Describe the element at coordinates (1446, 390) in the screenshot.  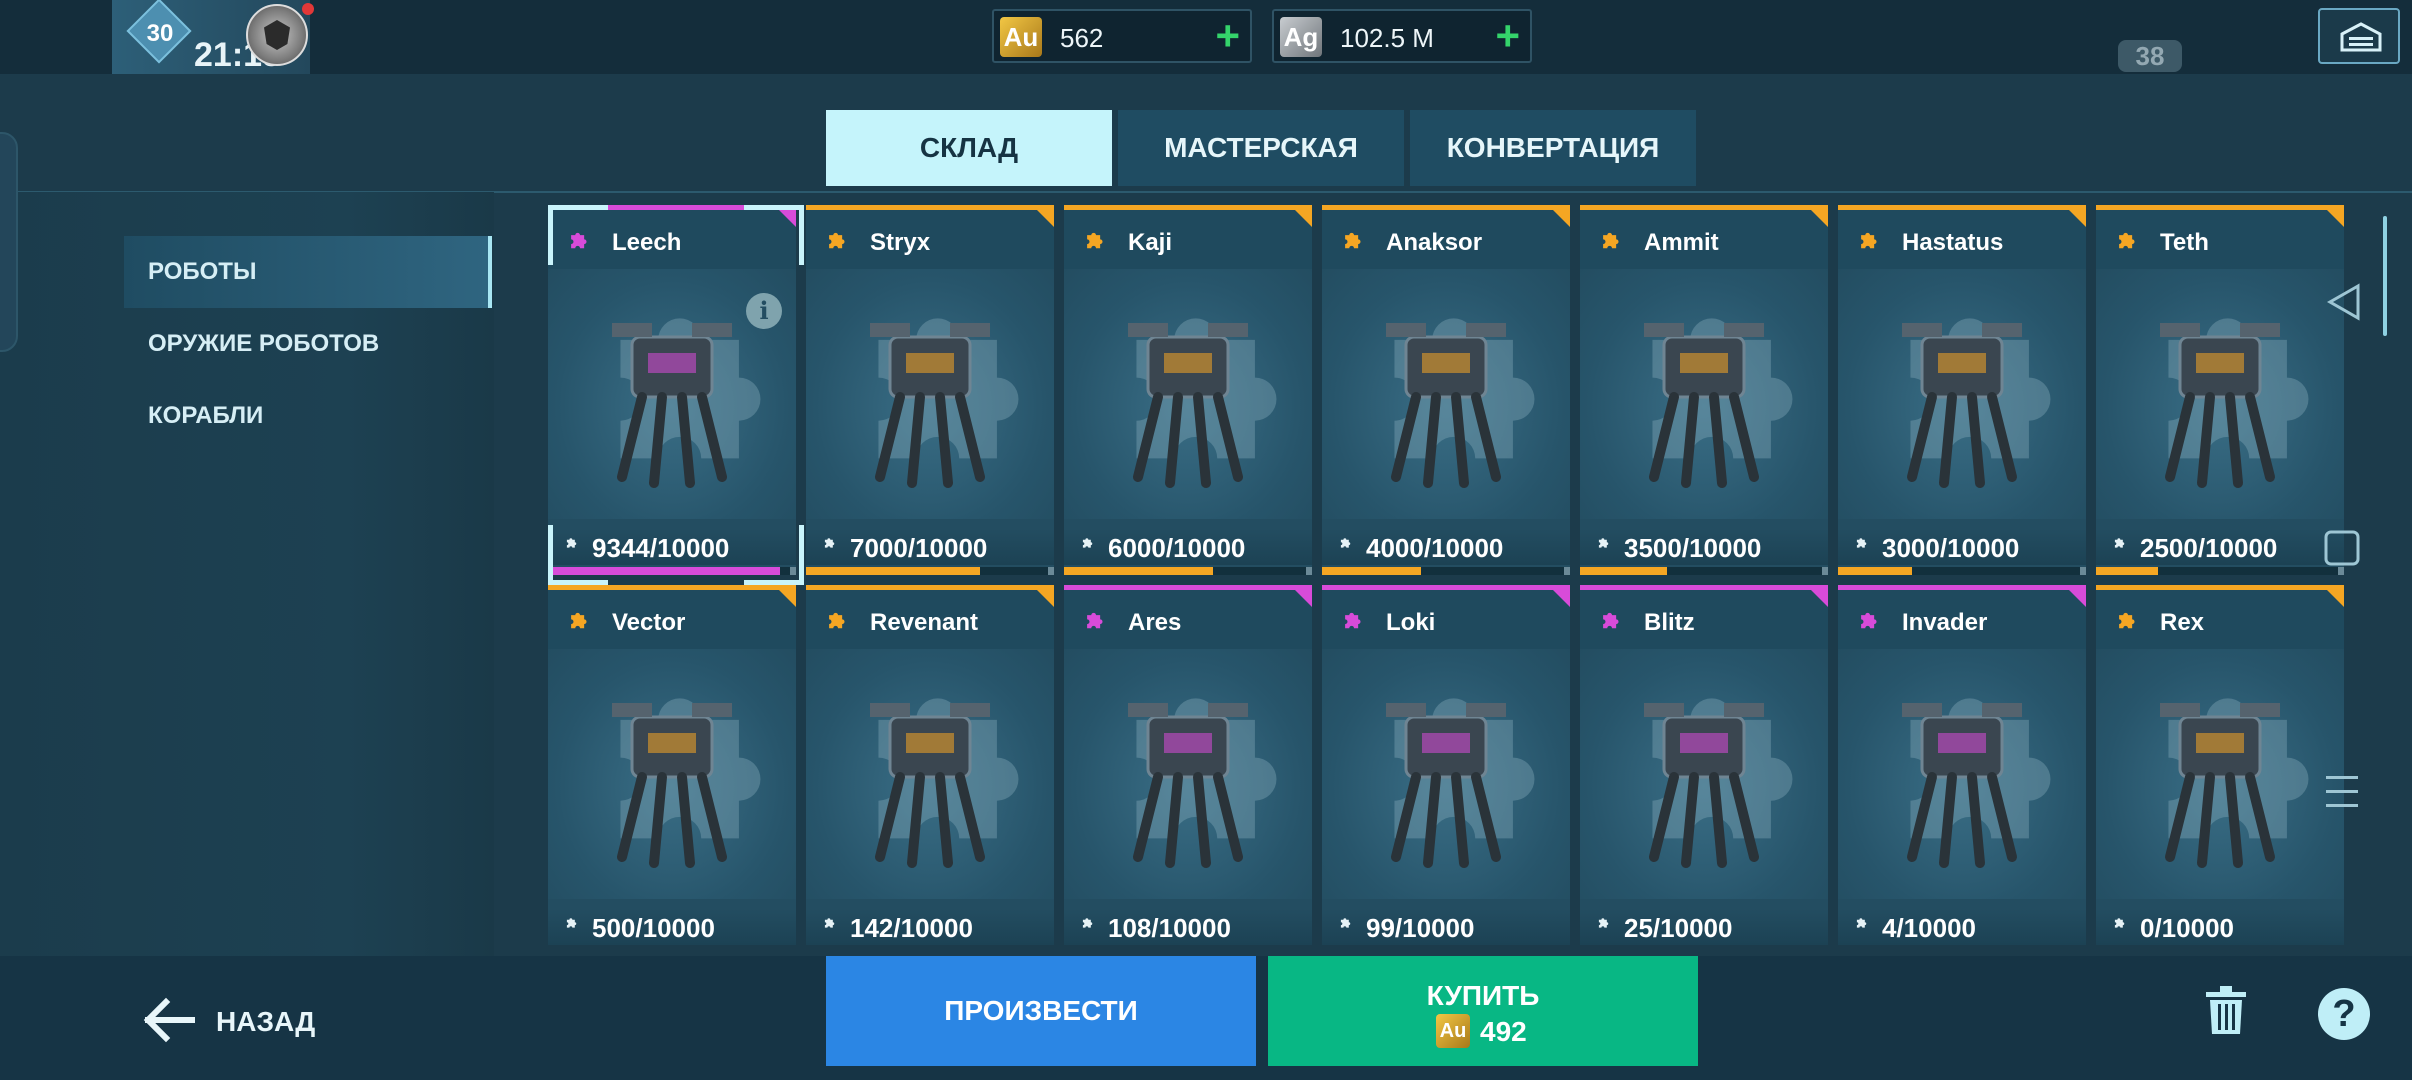
I see `robot-card: Anaksor 4000/10000` at that location.